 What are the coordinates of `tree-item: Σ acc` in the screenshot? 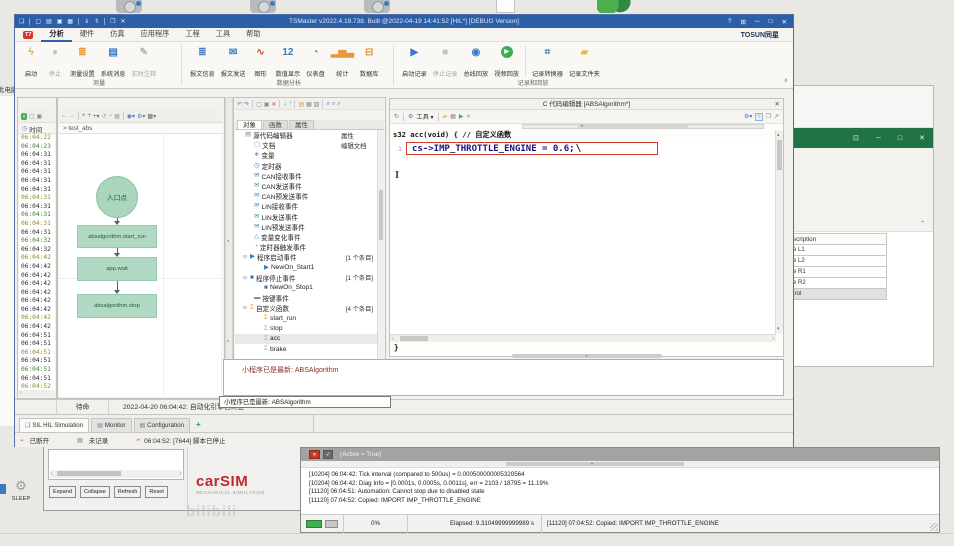 It's located at (306, 338).